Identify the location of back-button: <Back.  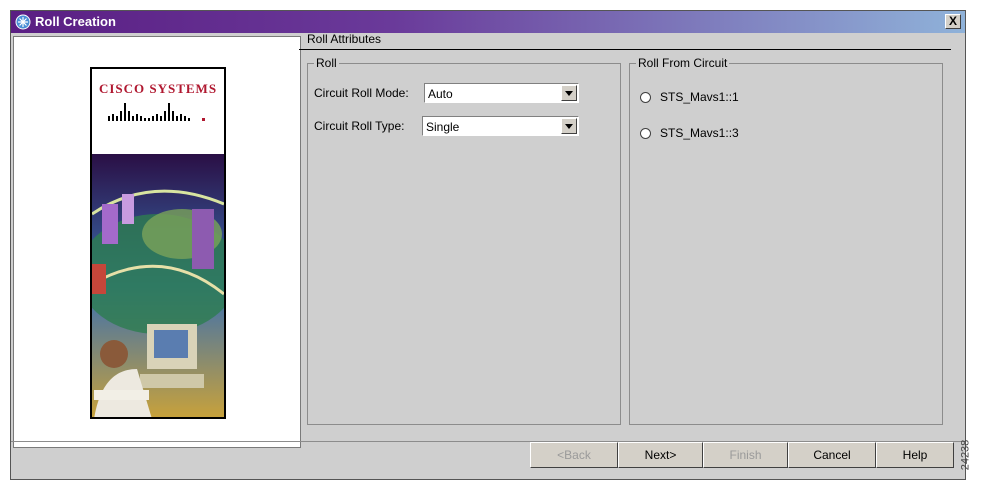
(574, 455).